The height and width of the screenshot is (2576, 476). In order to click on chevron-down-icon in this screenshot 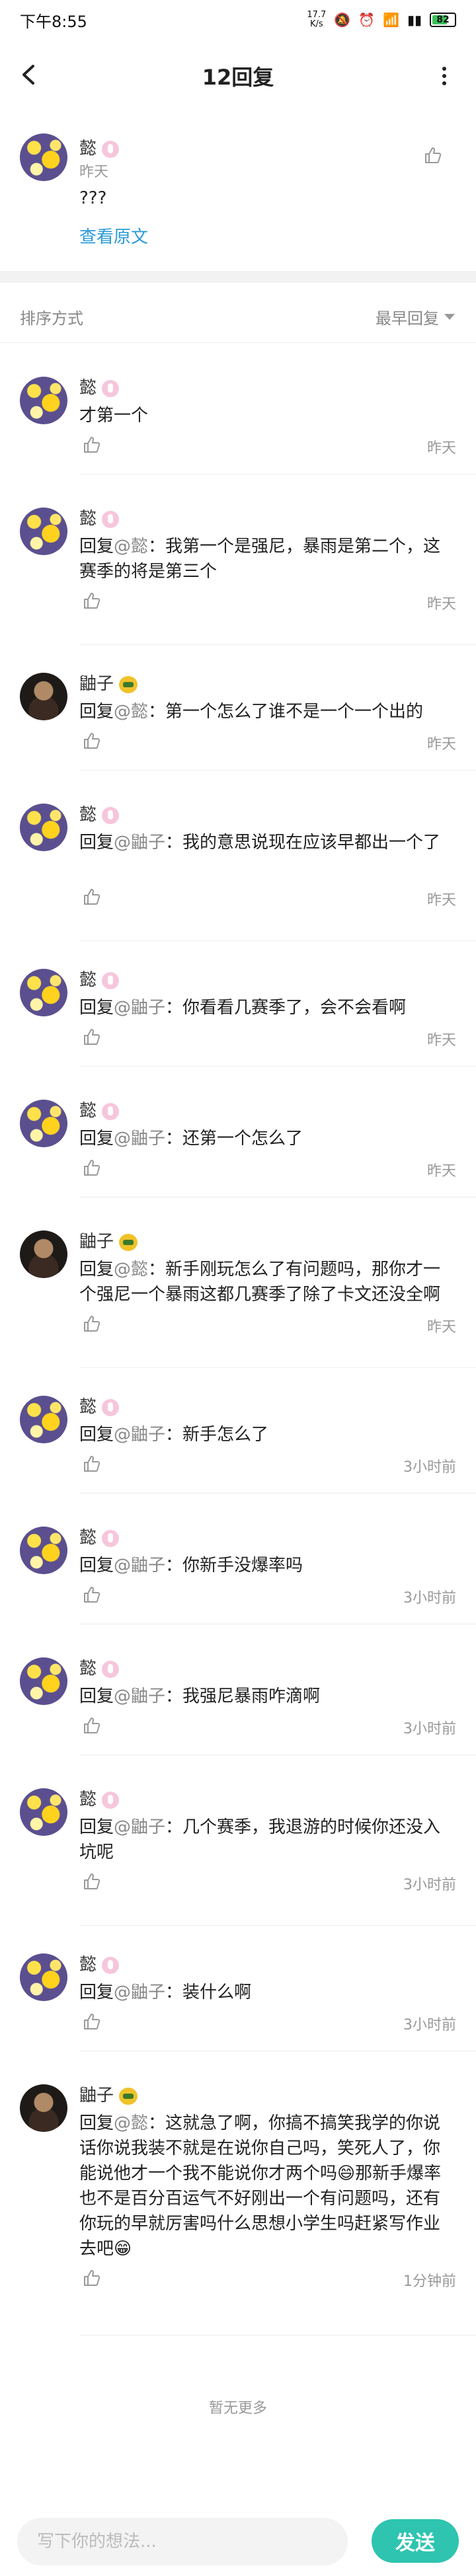, I will do `click(449, 317)`.